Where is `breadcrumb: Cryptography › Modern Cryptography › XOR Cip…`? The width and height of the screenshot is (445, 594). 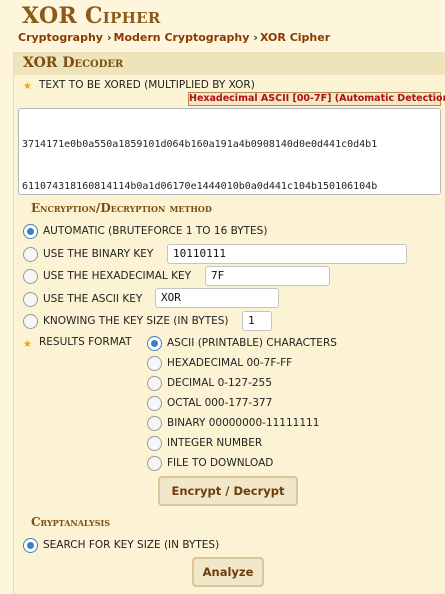
breadcrumb: Cryptography › Modern Cryptography › XOR Cip… is located at coordinates (174, 37).